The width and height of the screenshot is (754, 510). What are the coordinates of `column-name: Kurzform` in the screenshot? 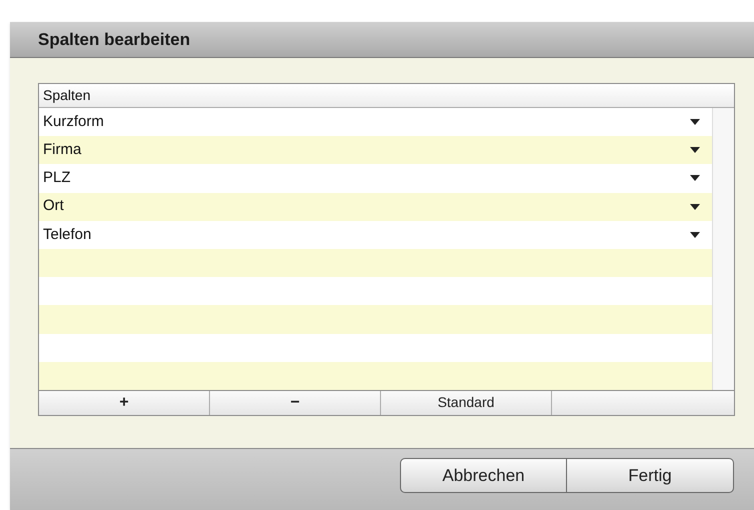 It's located at (74, 122).